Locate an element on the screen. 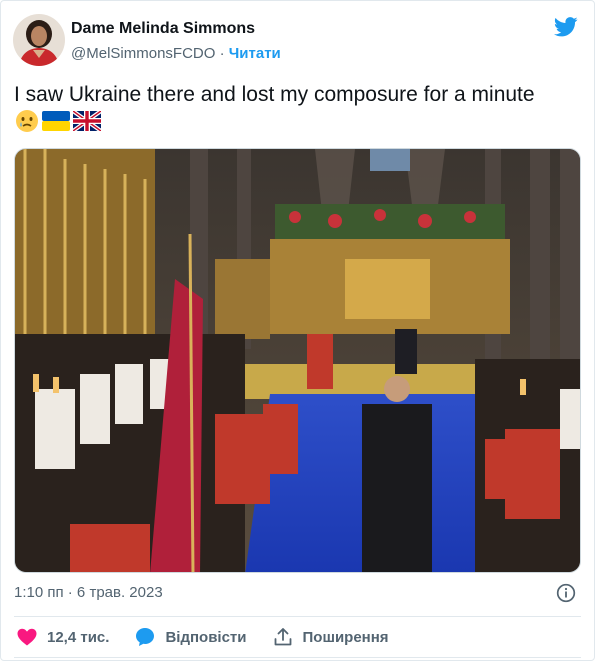 The width and height of the screenshot is (595, 661). share-icon is located at coordinates (282, 637).